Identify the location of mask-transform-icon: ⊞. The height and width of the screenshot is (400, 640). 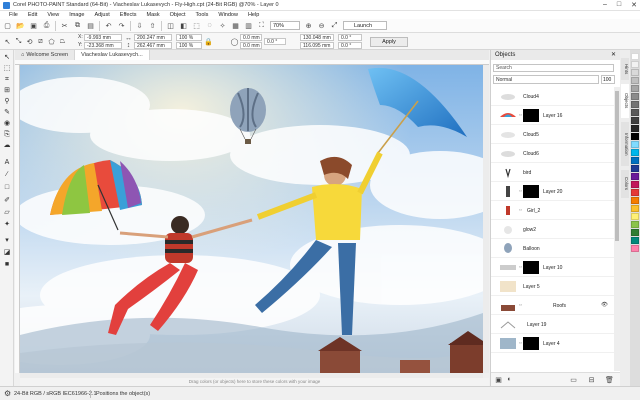
(7, 90).